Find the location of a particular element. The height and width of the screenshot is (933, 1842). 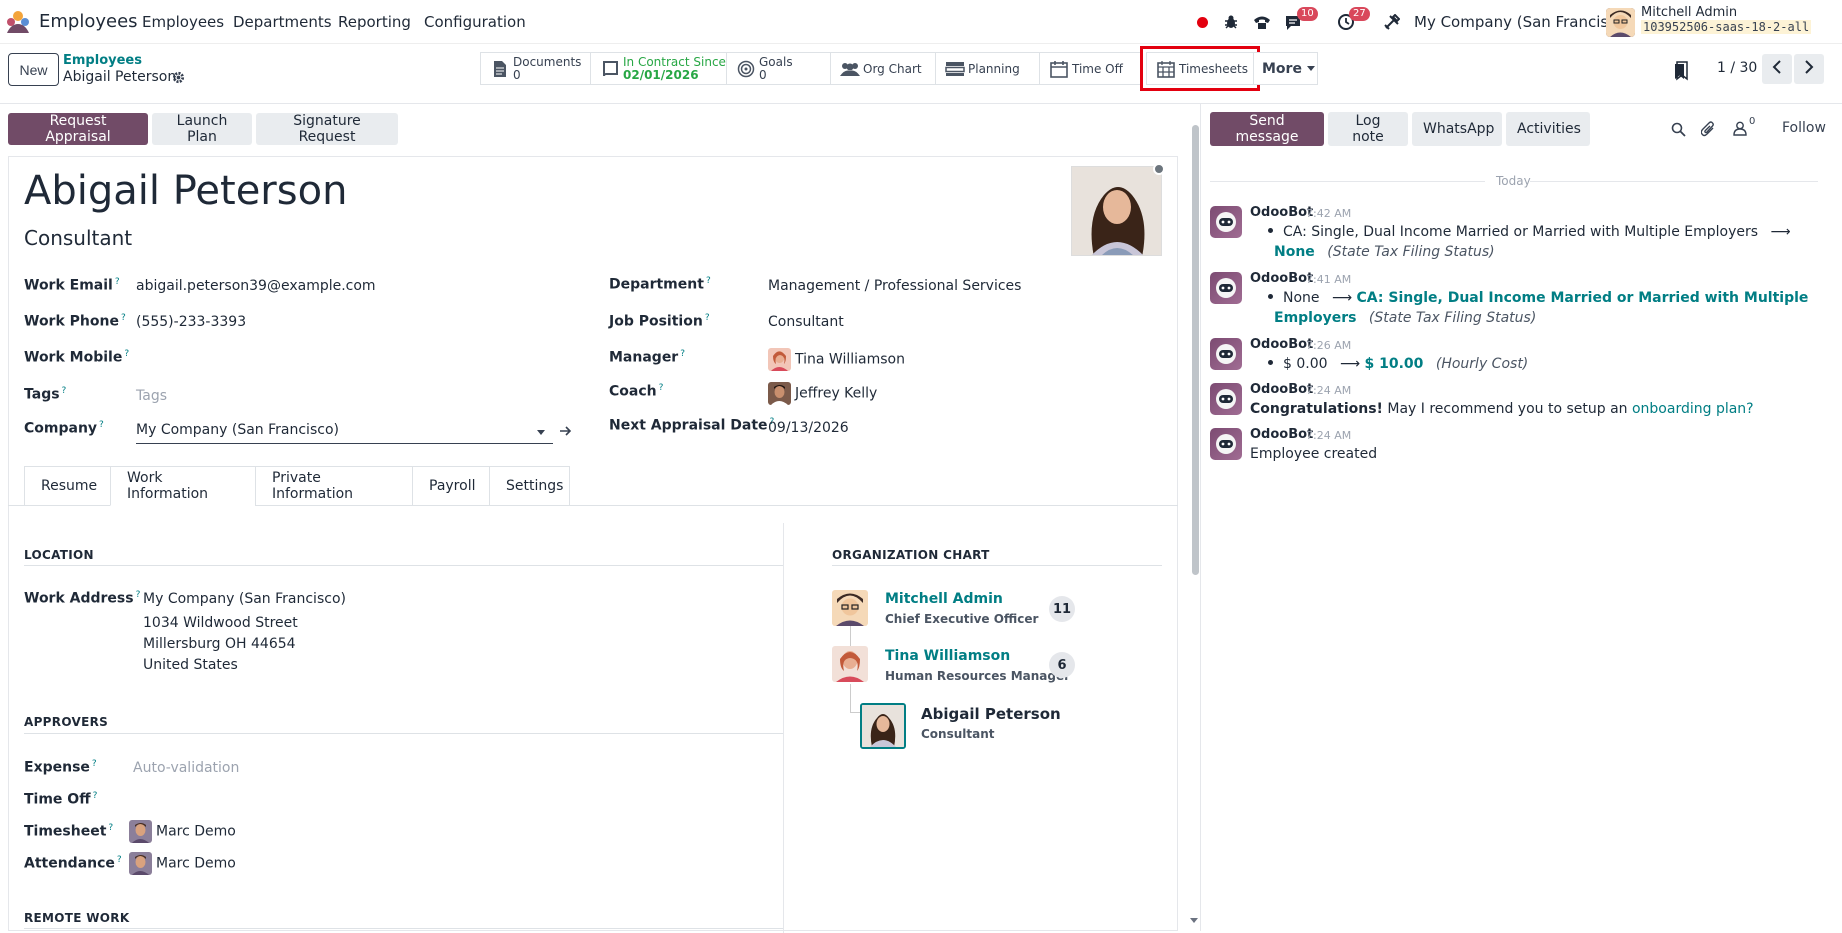

documents-smart-button: Documents 0 is located at coordinates (535, 68).